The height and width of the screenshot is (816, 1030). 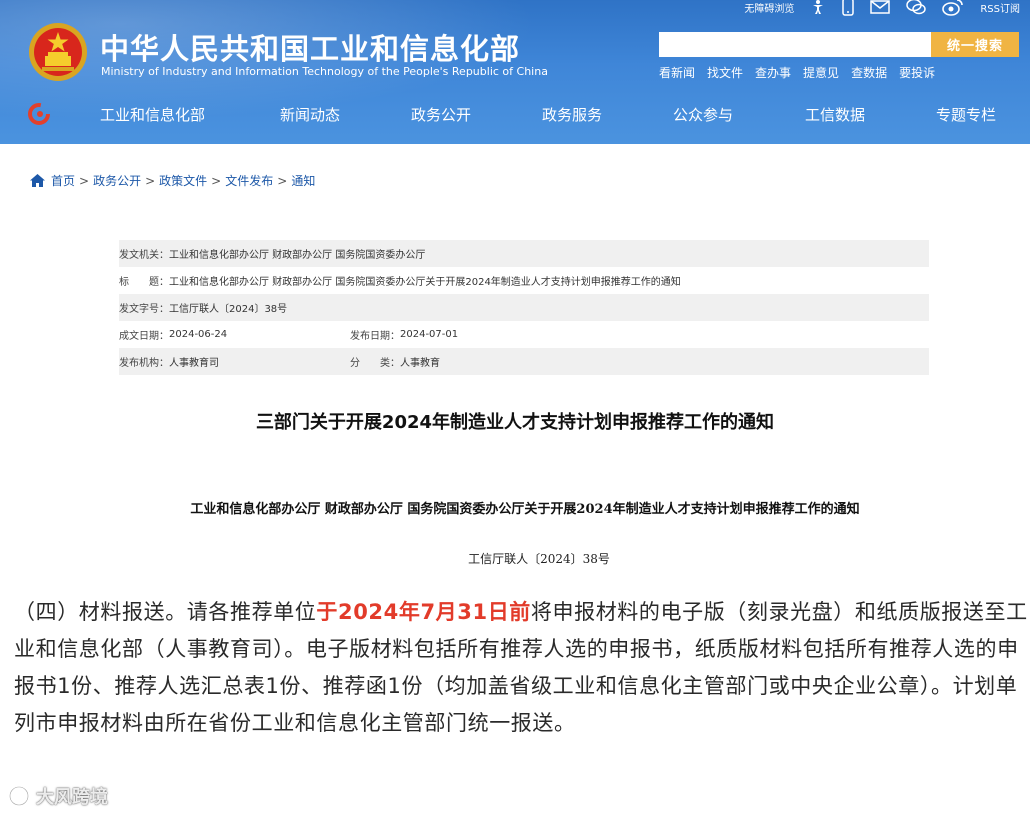 I want to click on email-icon, so click(x=880, y=7).